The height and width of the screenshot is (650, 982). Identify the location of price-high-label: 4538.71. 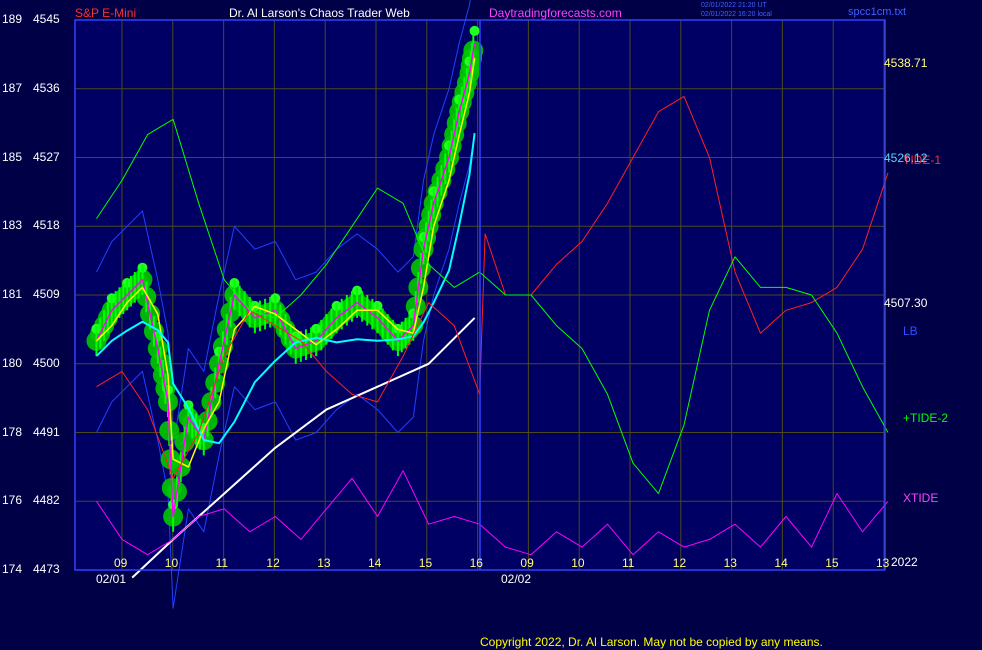
(906, 63).